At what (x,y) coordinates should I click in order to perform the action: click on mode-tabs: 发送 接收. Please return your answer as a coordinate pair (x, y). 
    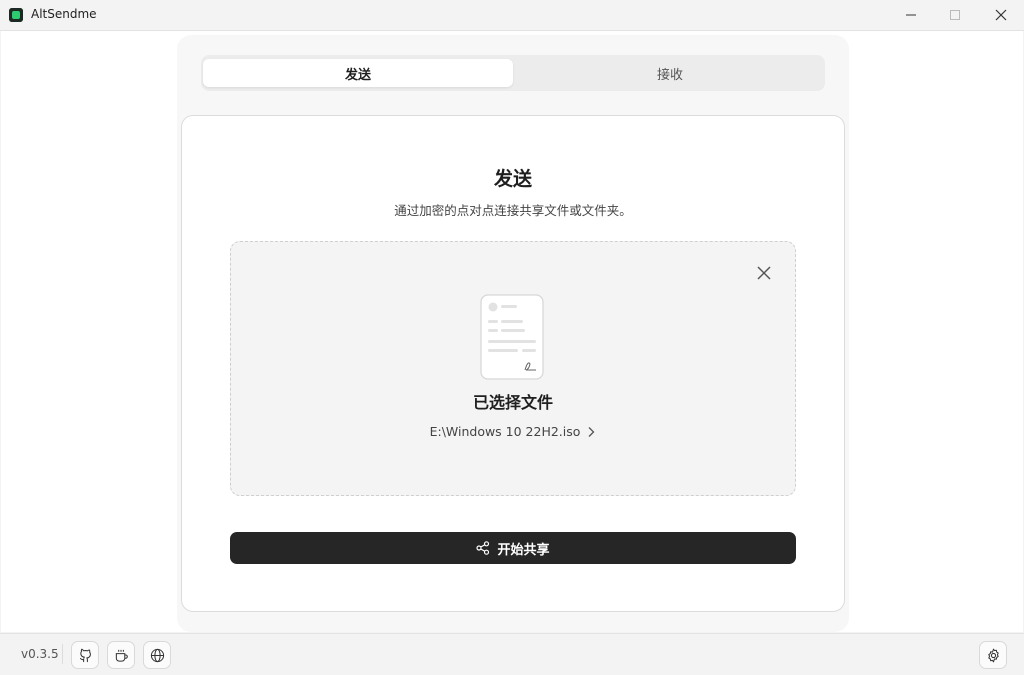
    Looking at the image, I should click on (513, 73).